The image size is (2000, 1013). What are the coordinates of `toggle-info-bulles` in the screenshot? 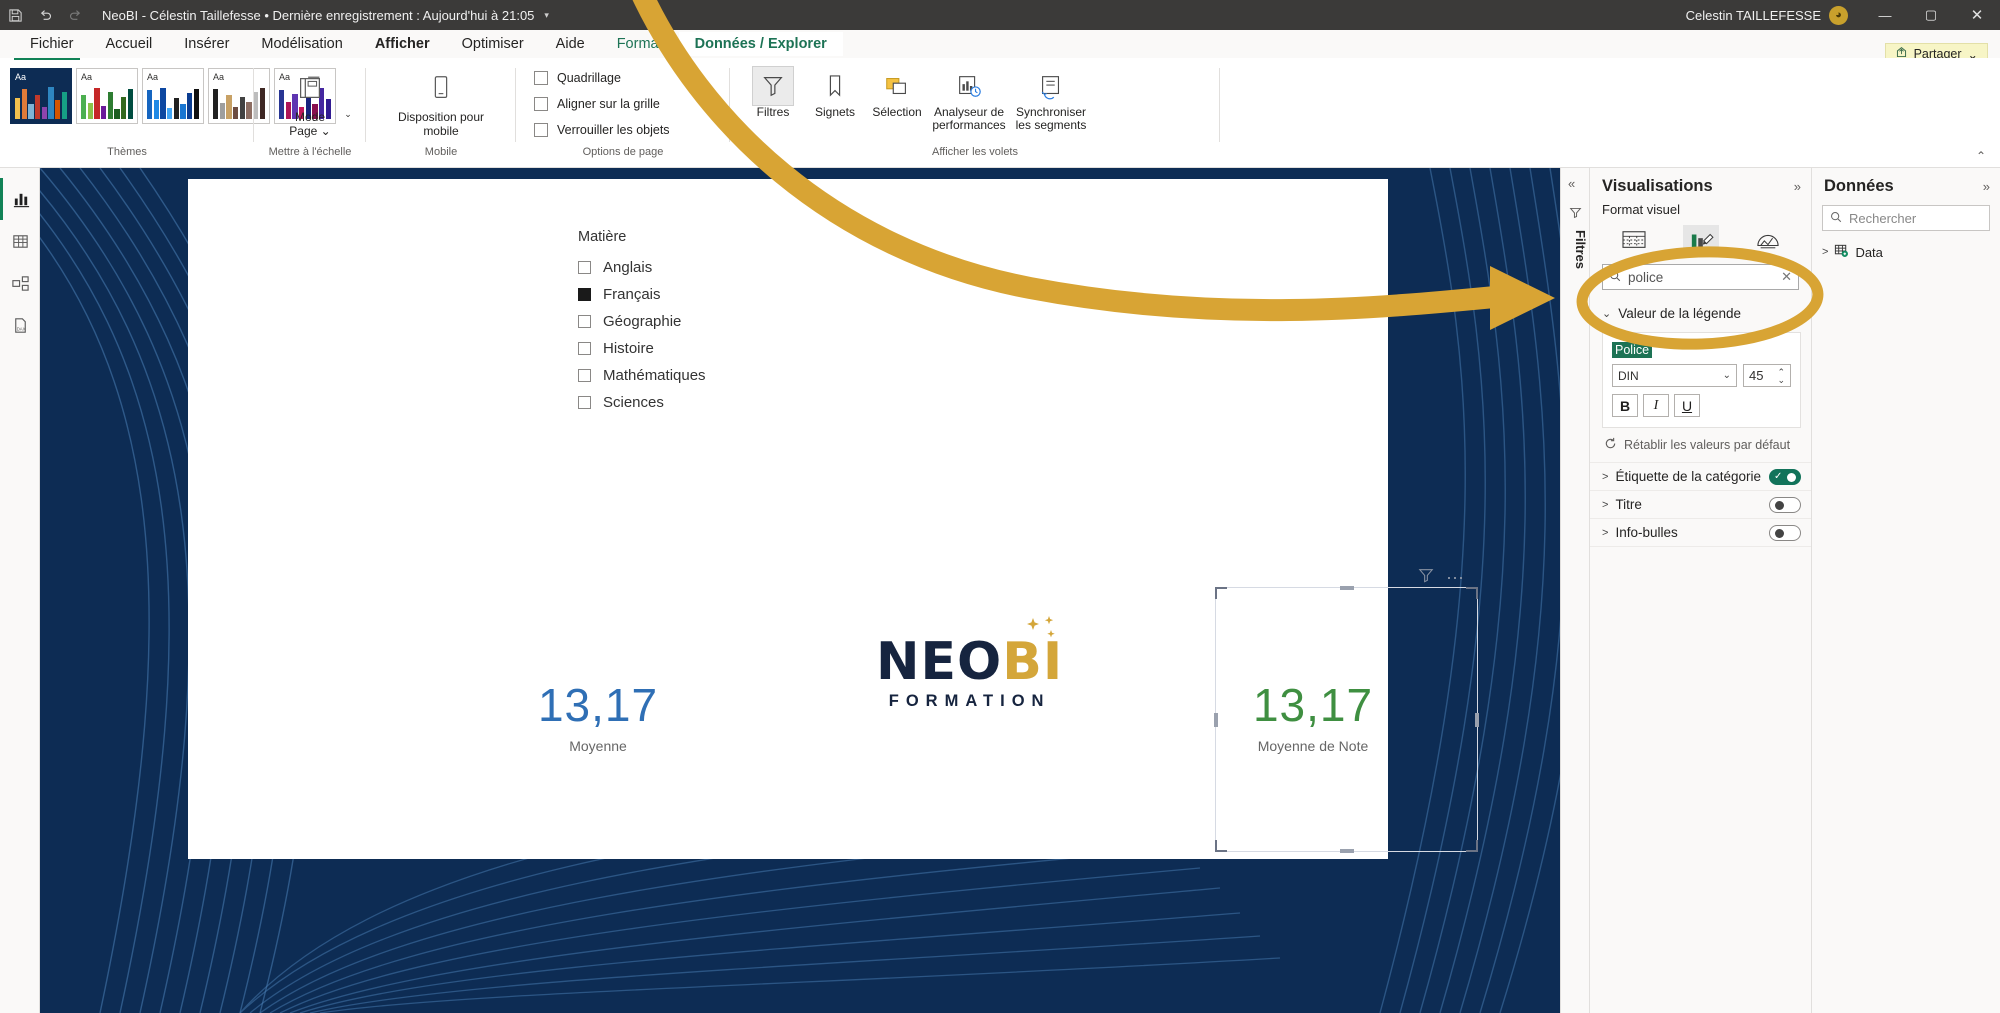 It's located at (1785, 532).